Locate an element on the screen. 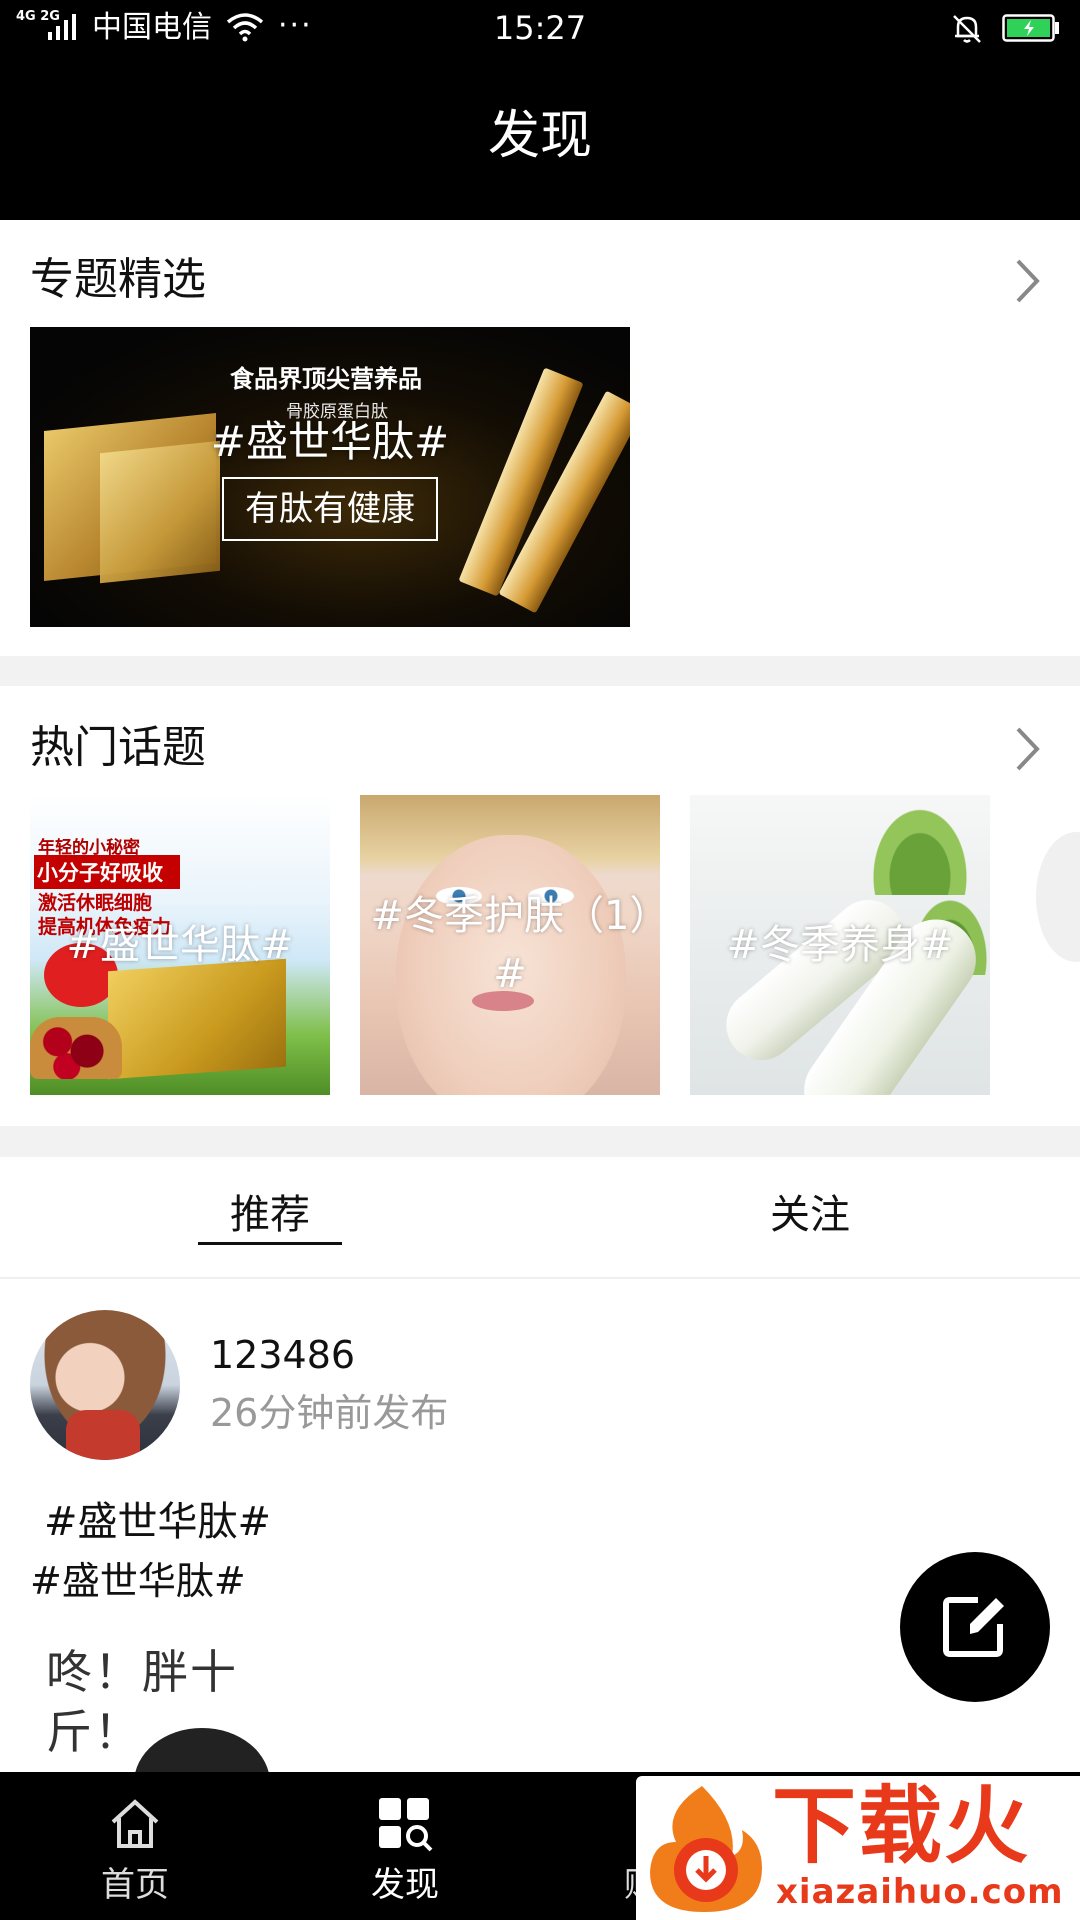 This screenshot has height=1920, width=1080. silent-bell-icon is located at coordinates (967, 29).